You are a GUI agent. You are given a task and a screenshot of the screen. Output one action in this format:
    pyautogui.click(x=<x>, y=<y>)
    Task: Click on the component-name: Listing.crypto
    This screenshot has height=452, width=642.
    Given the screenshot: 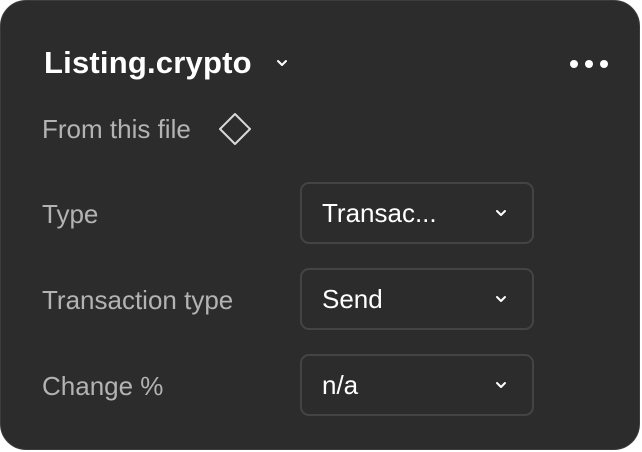 What is the action you would take?
    pyautogui.click(x=148, y=62)
    